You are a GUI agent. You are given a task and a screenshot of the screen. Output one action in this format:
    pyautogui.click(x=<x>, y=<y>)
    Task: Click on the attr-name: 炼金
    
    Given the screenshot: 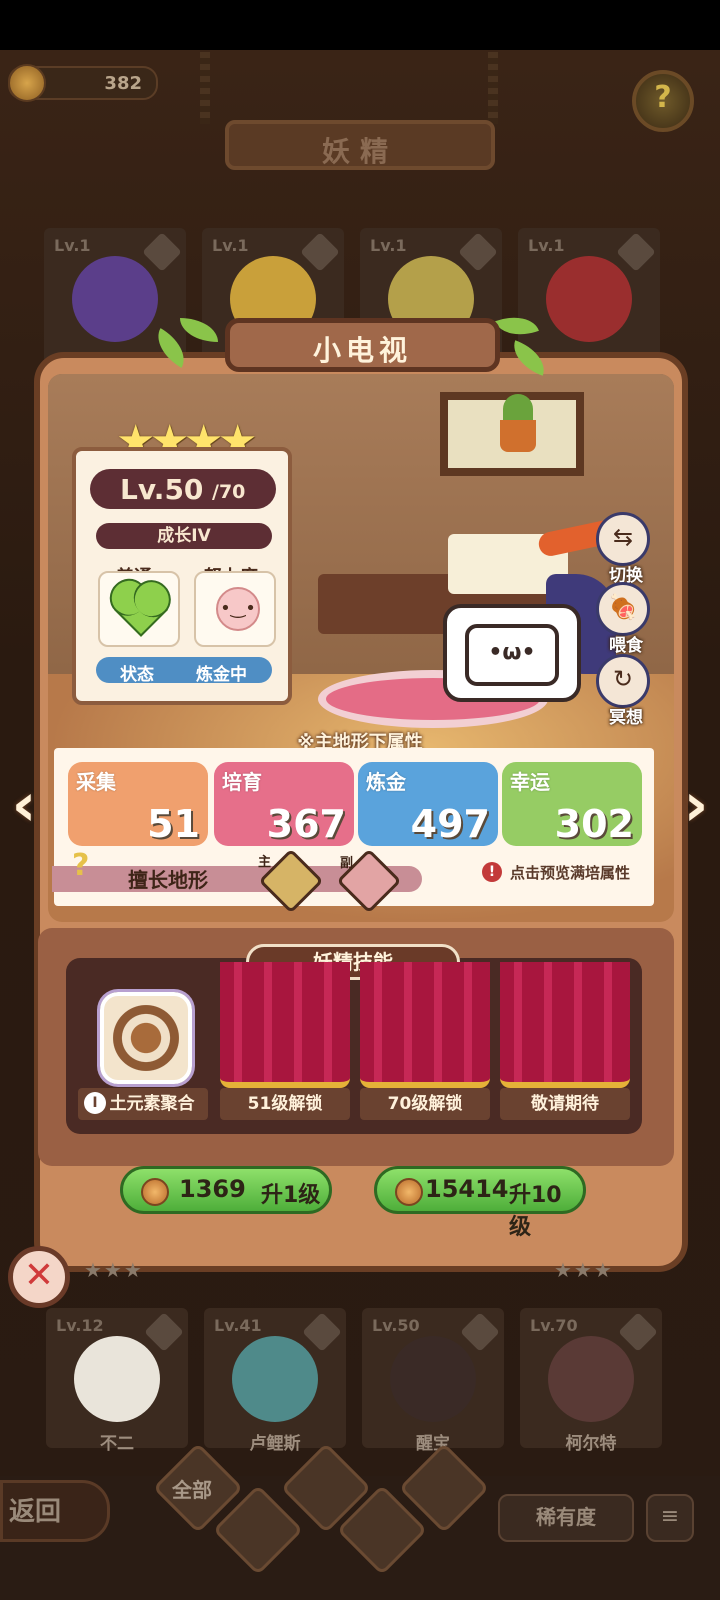 What is the action you would take?
    pyautogui.click(x=386, y=782)
    